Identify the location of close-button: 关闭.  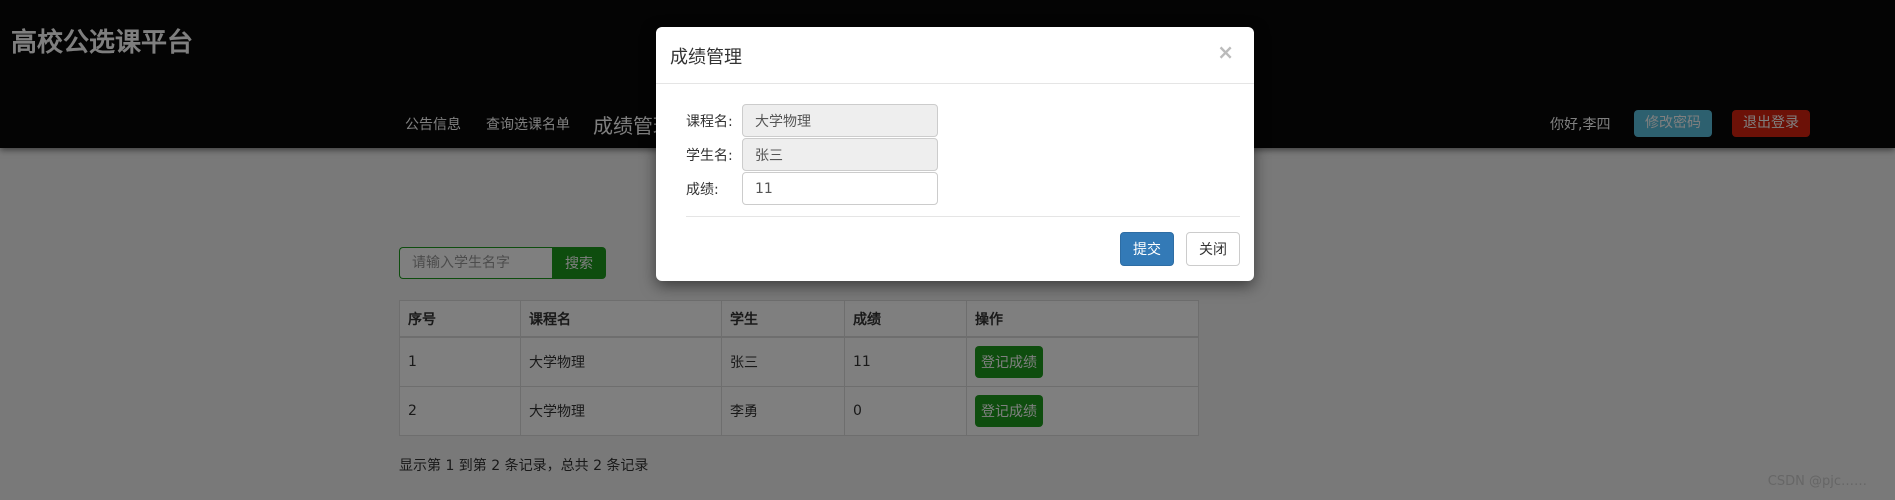
(1213, 249).